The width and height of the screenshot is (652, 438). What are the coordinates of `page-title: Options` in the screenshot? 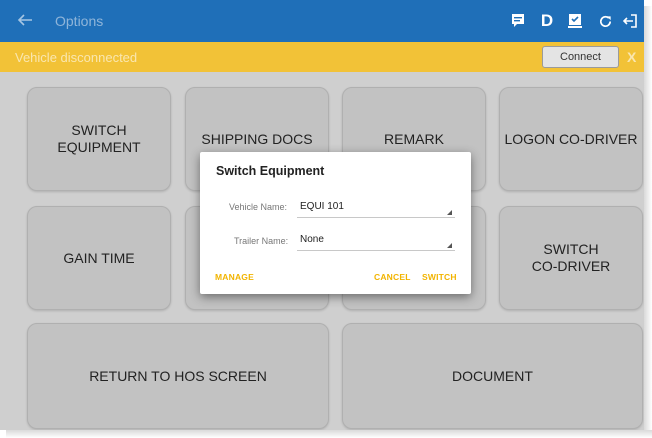 It's located at (79, 21).